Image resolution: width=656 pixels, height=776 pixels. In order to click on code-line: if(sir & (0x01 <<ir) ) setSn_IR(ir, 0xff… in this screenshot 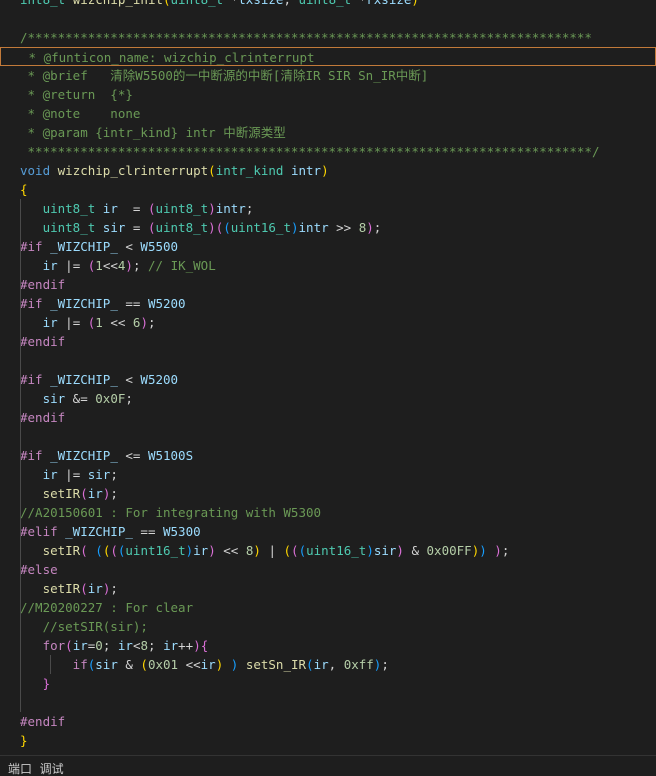, I will do `click(194, 664)`.